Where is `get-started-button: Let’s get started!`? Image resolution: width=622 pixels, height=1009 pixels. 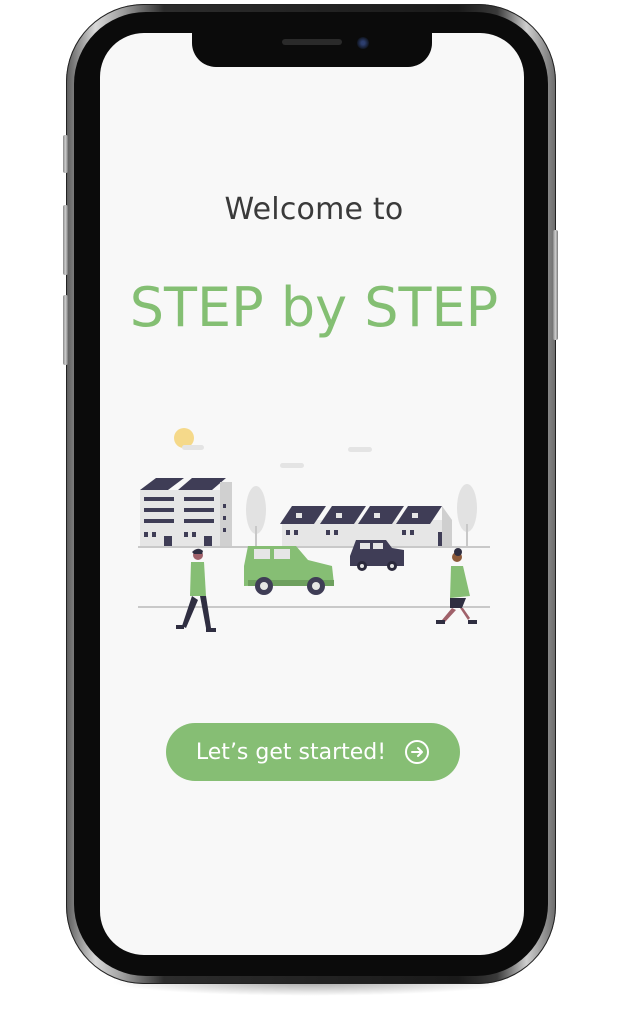
get-started-button: Let’s get started! is located at coordinates (313, 752).